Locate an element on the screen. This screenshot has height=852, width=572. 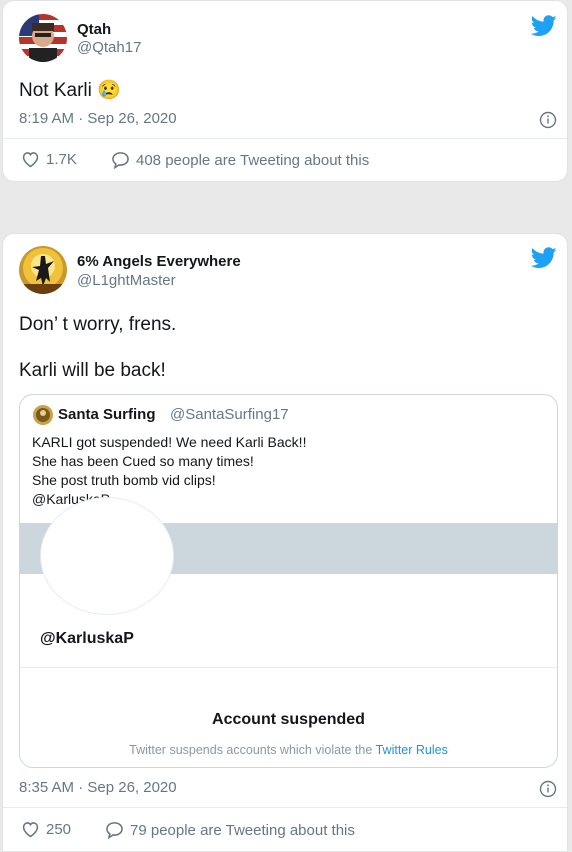
quoted-display-name: Santa Surfing is located at coordinates (107, 414).